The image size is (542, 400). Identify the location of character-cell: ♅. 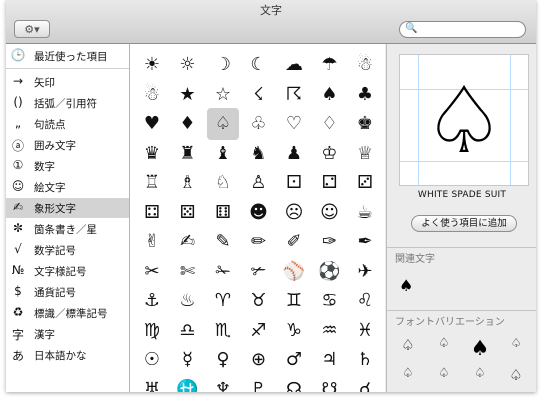
(152, 383).